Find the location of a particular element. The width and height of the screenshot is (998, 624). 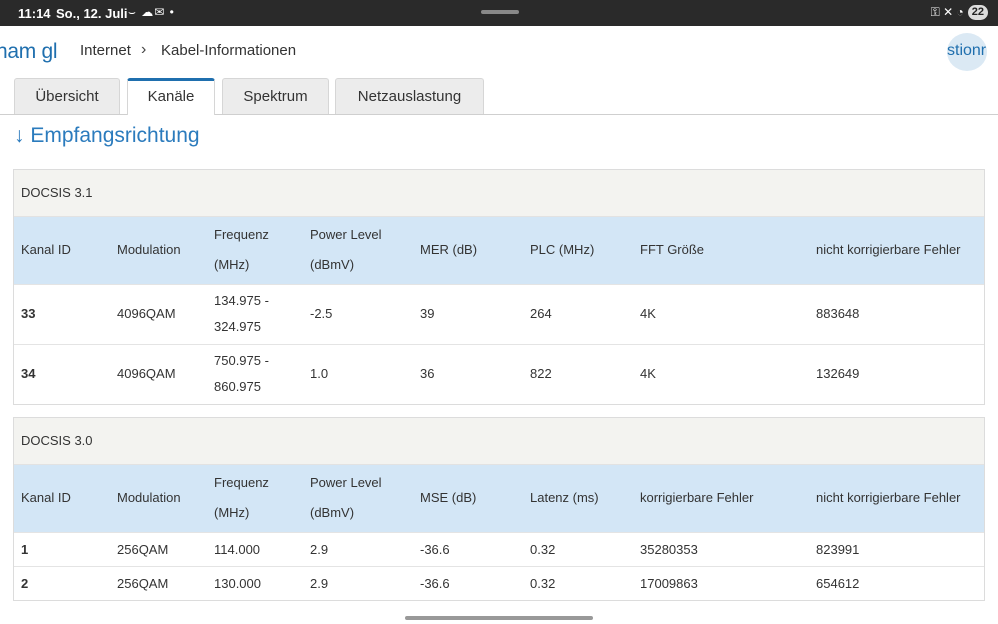

cell-kanal-id: 33 is located at coordinates (62, 313).